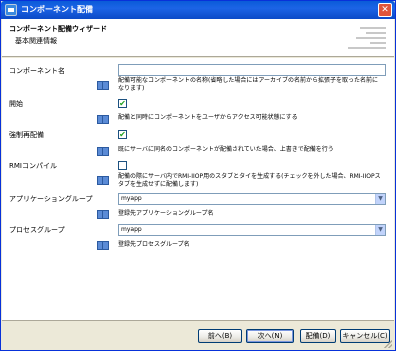 This screenshot has width=396, height=351. I want to click on back-button: 前へ(B), so click(220, 336).